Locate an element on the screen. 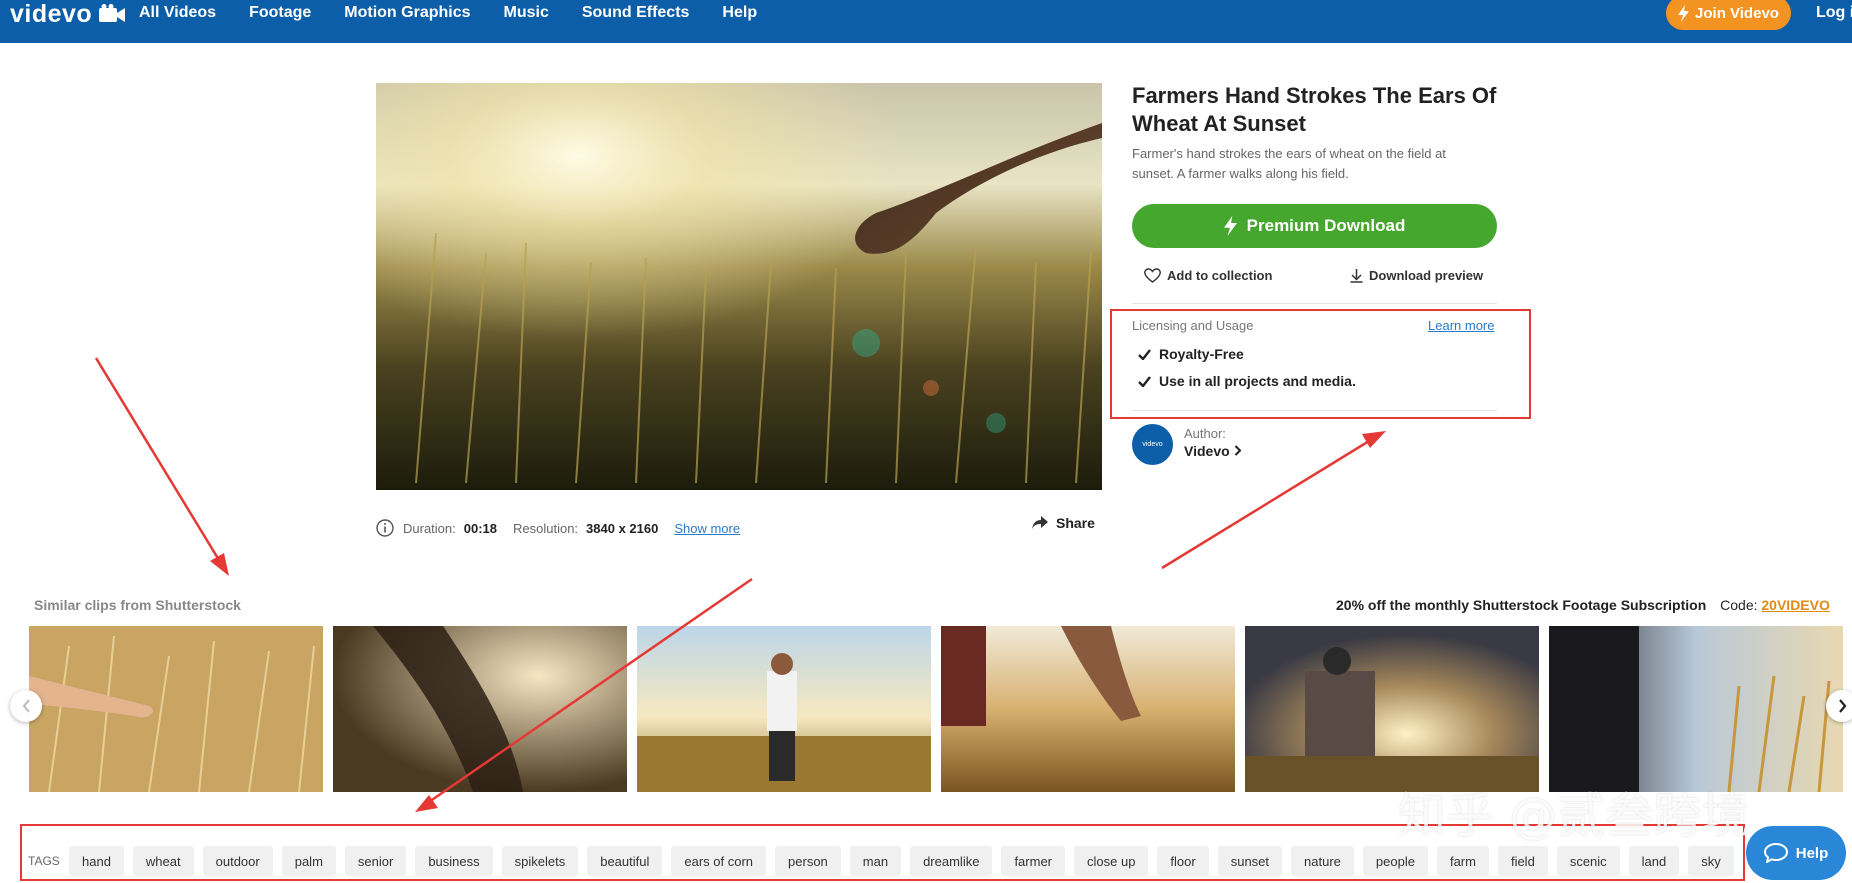  info-icon is located at coordinates (385, 528).